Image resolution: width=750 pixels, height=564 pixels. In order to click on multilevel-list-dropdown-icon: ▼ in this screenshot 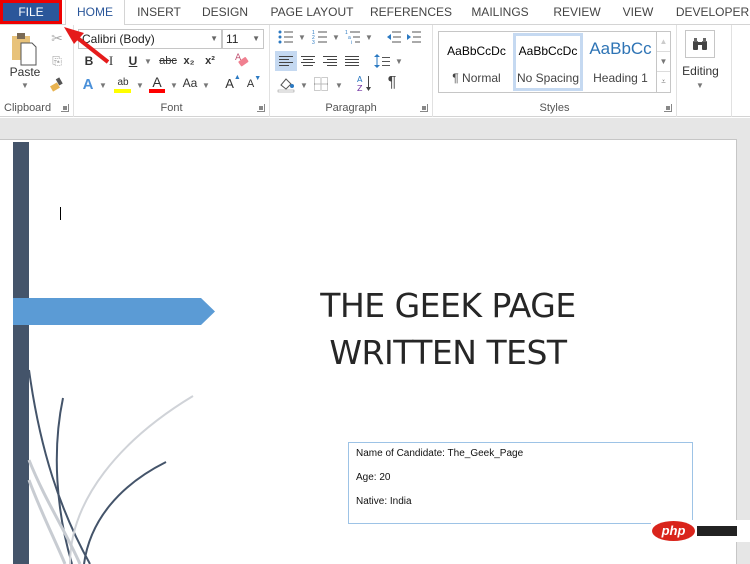, I will do `click(369, 37)`.